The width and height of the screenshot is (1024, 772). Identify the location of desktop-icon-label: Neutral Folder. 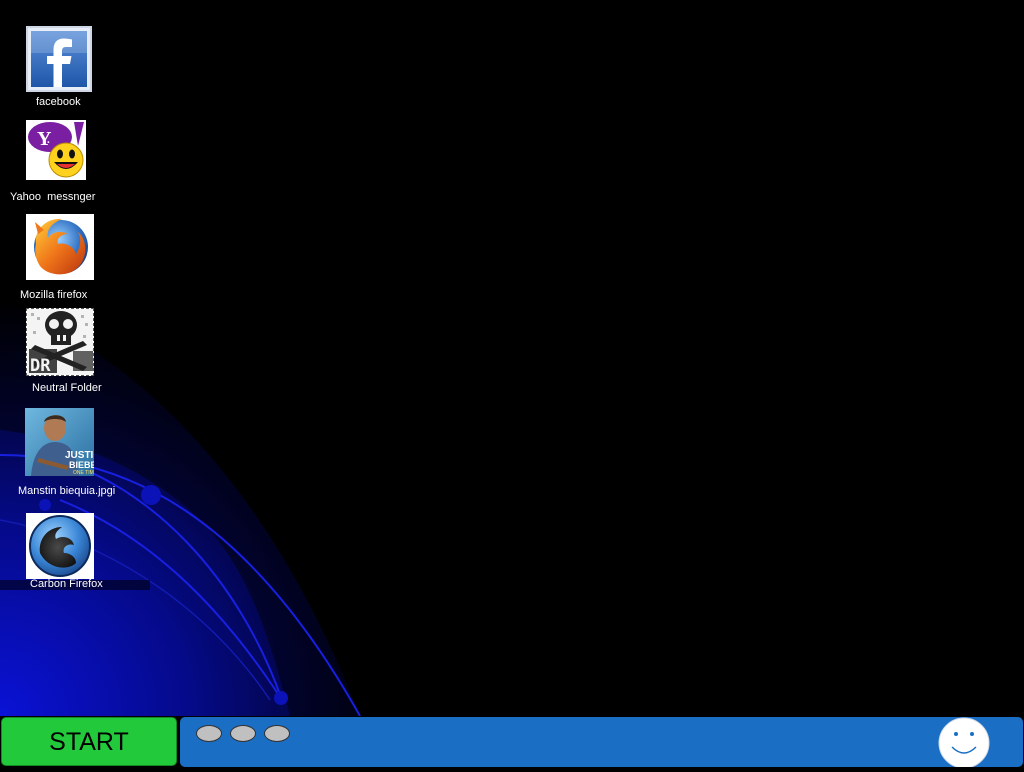
(67, 388).